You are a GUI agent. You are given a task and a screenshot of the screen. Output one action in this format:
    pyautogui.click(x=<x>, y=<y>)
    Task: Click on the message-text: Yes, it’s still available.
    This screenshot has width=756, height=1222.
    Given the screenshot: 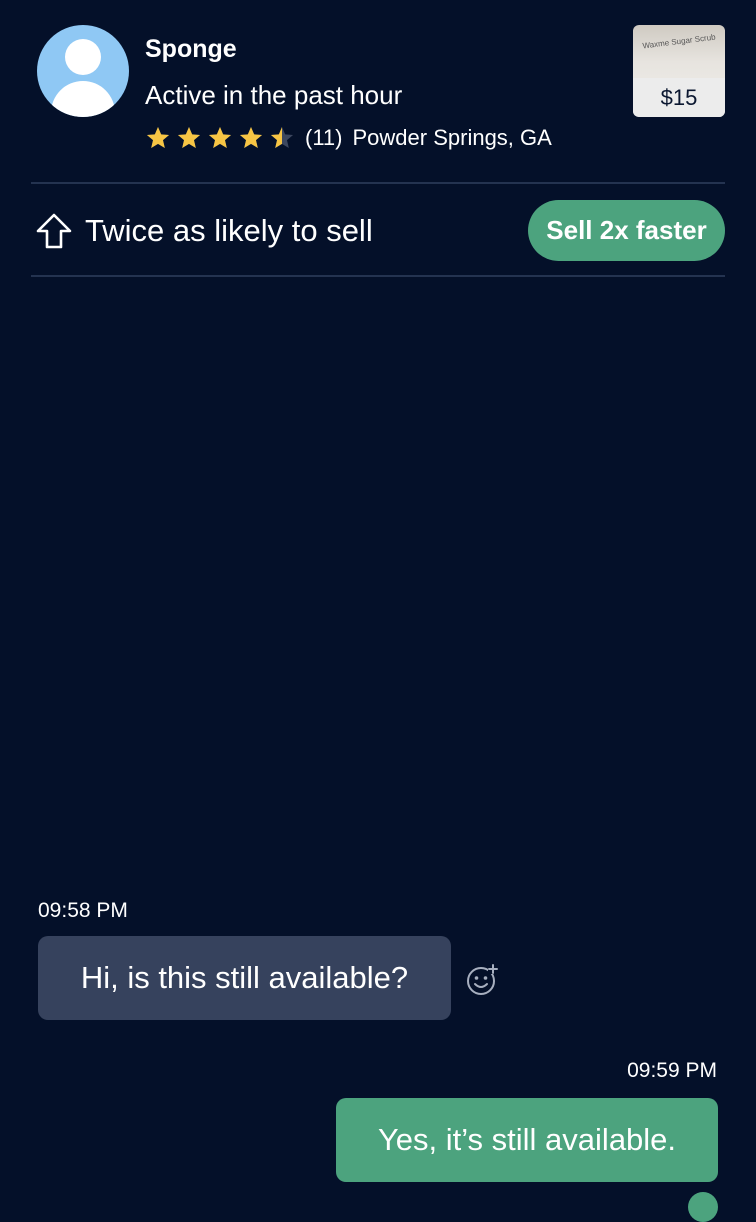 What is the action you would take?
    pyautogui.click(x=527, y=1139)
    